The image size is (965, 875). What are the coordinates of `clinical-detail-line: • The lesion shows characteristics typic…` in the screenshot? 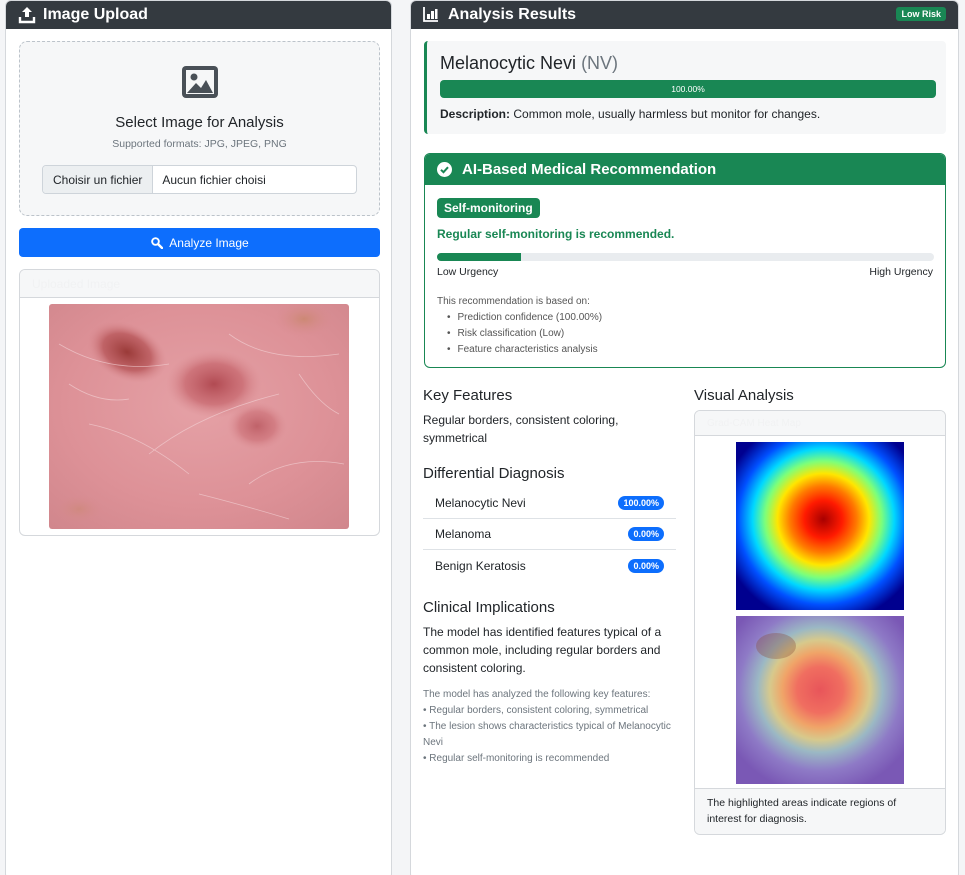 It's located at (547, 734).